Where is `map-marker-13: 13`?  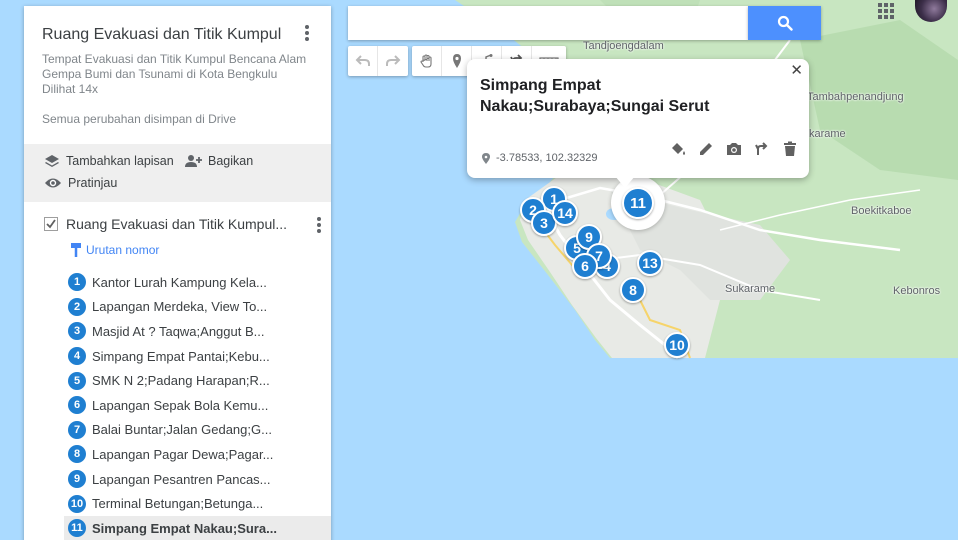
map-marker-13: 13 is located at coordinates (650, 263).